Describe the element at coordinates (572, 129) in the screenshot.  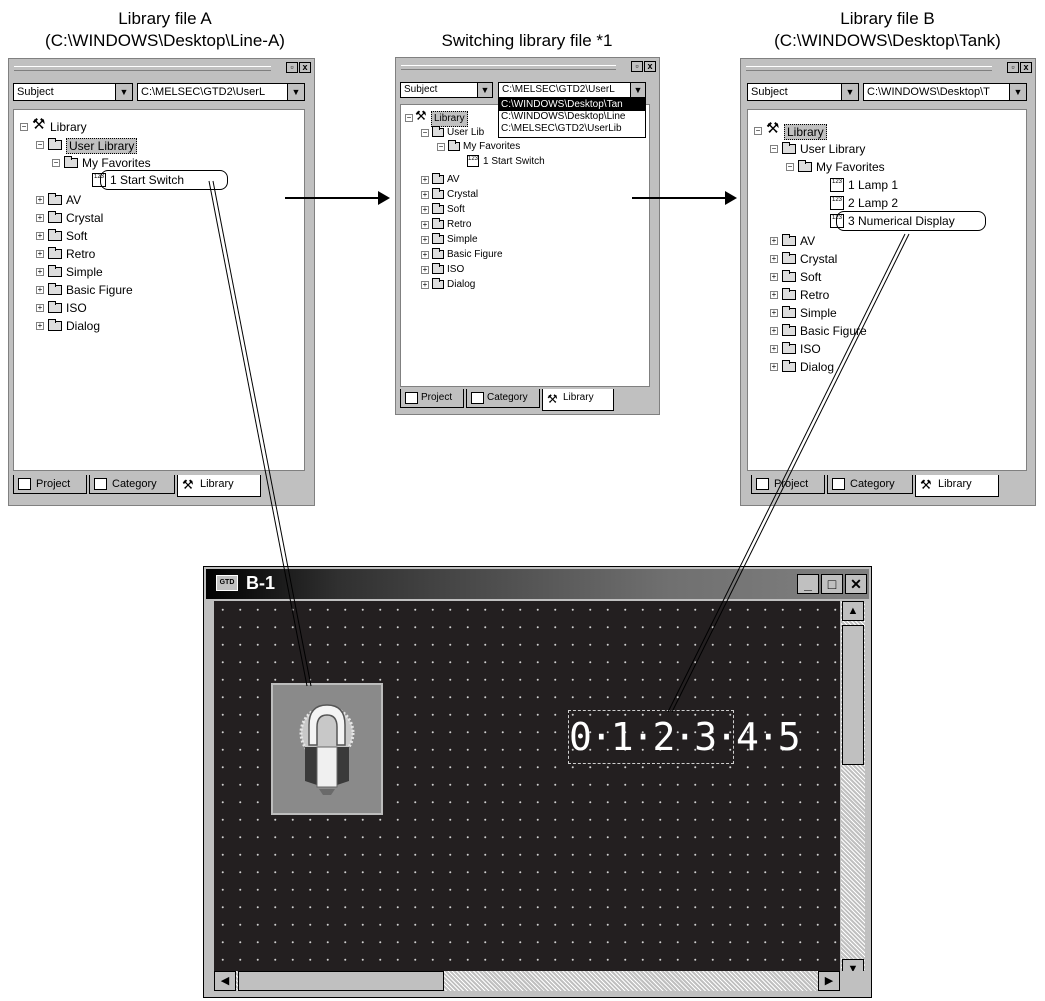
I see `dropdown-option: C:\MELSEC\GTD2\UserLib` at that location.